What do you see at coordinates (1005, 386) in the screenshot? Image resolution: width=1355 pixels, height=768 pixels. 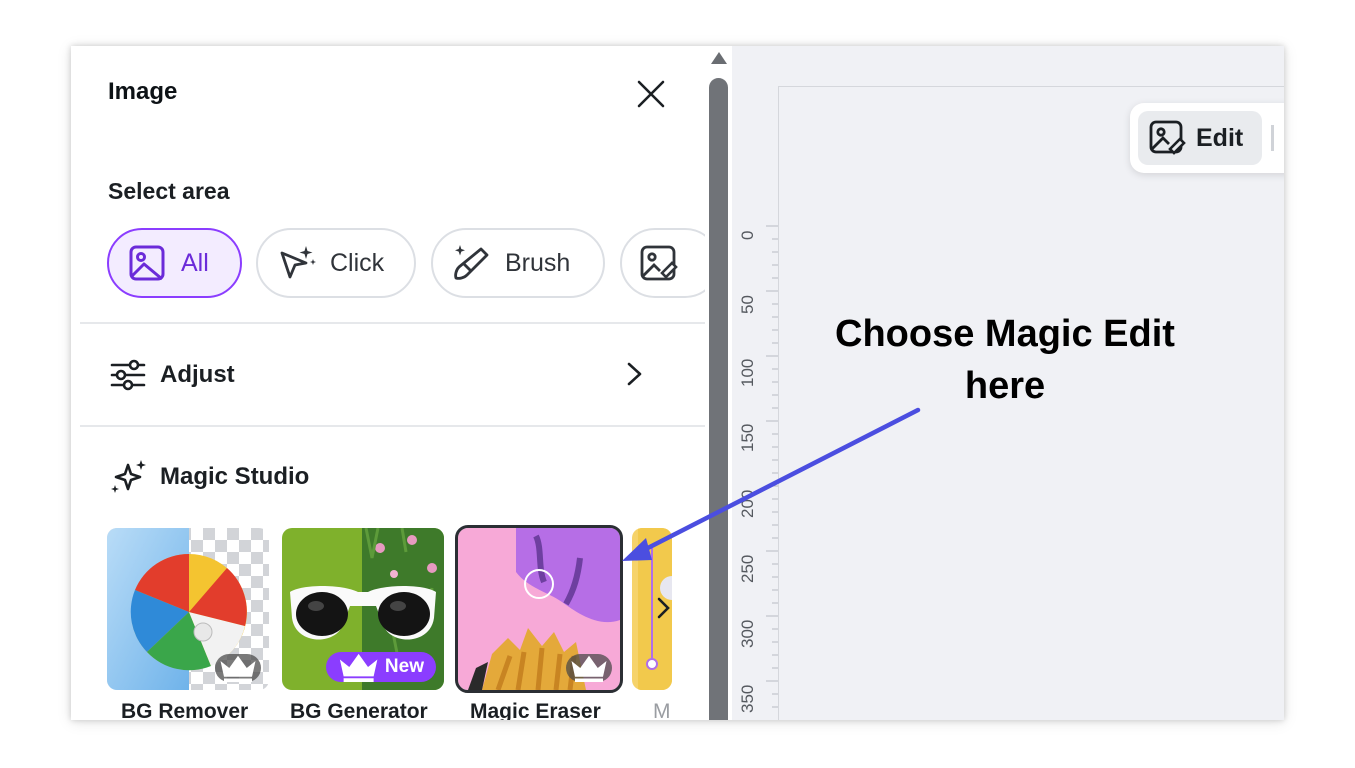 I see `callout-line-2: here` at bounding box center [1005, 386].